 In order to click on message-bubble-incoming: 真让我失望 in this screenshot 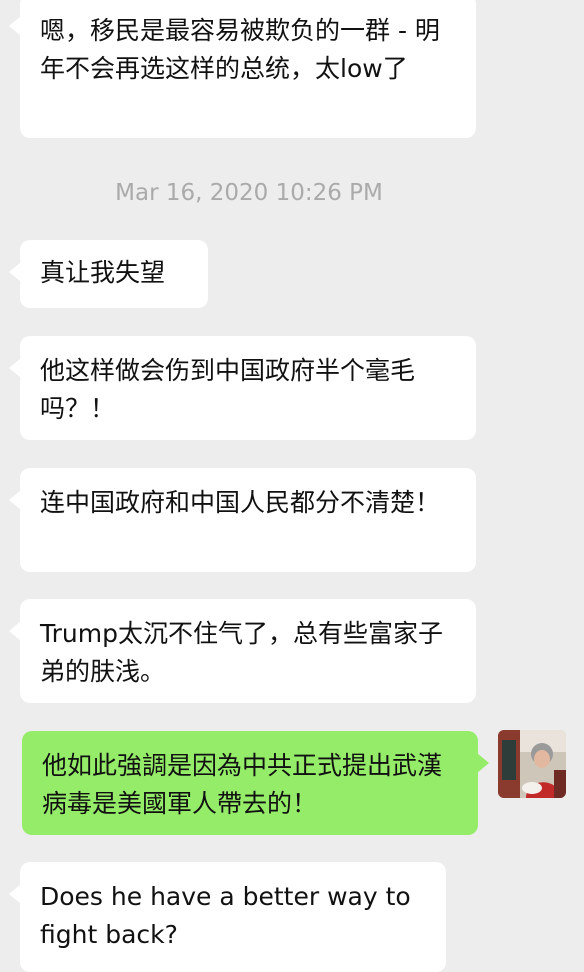, I will do `click(108, 274)`.